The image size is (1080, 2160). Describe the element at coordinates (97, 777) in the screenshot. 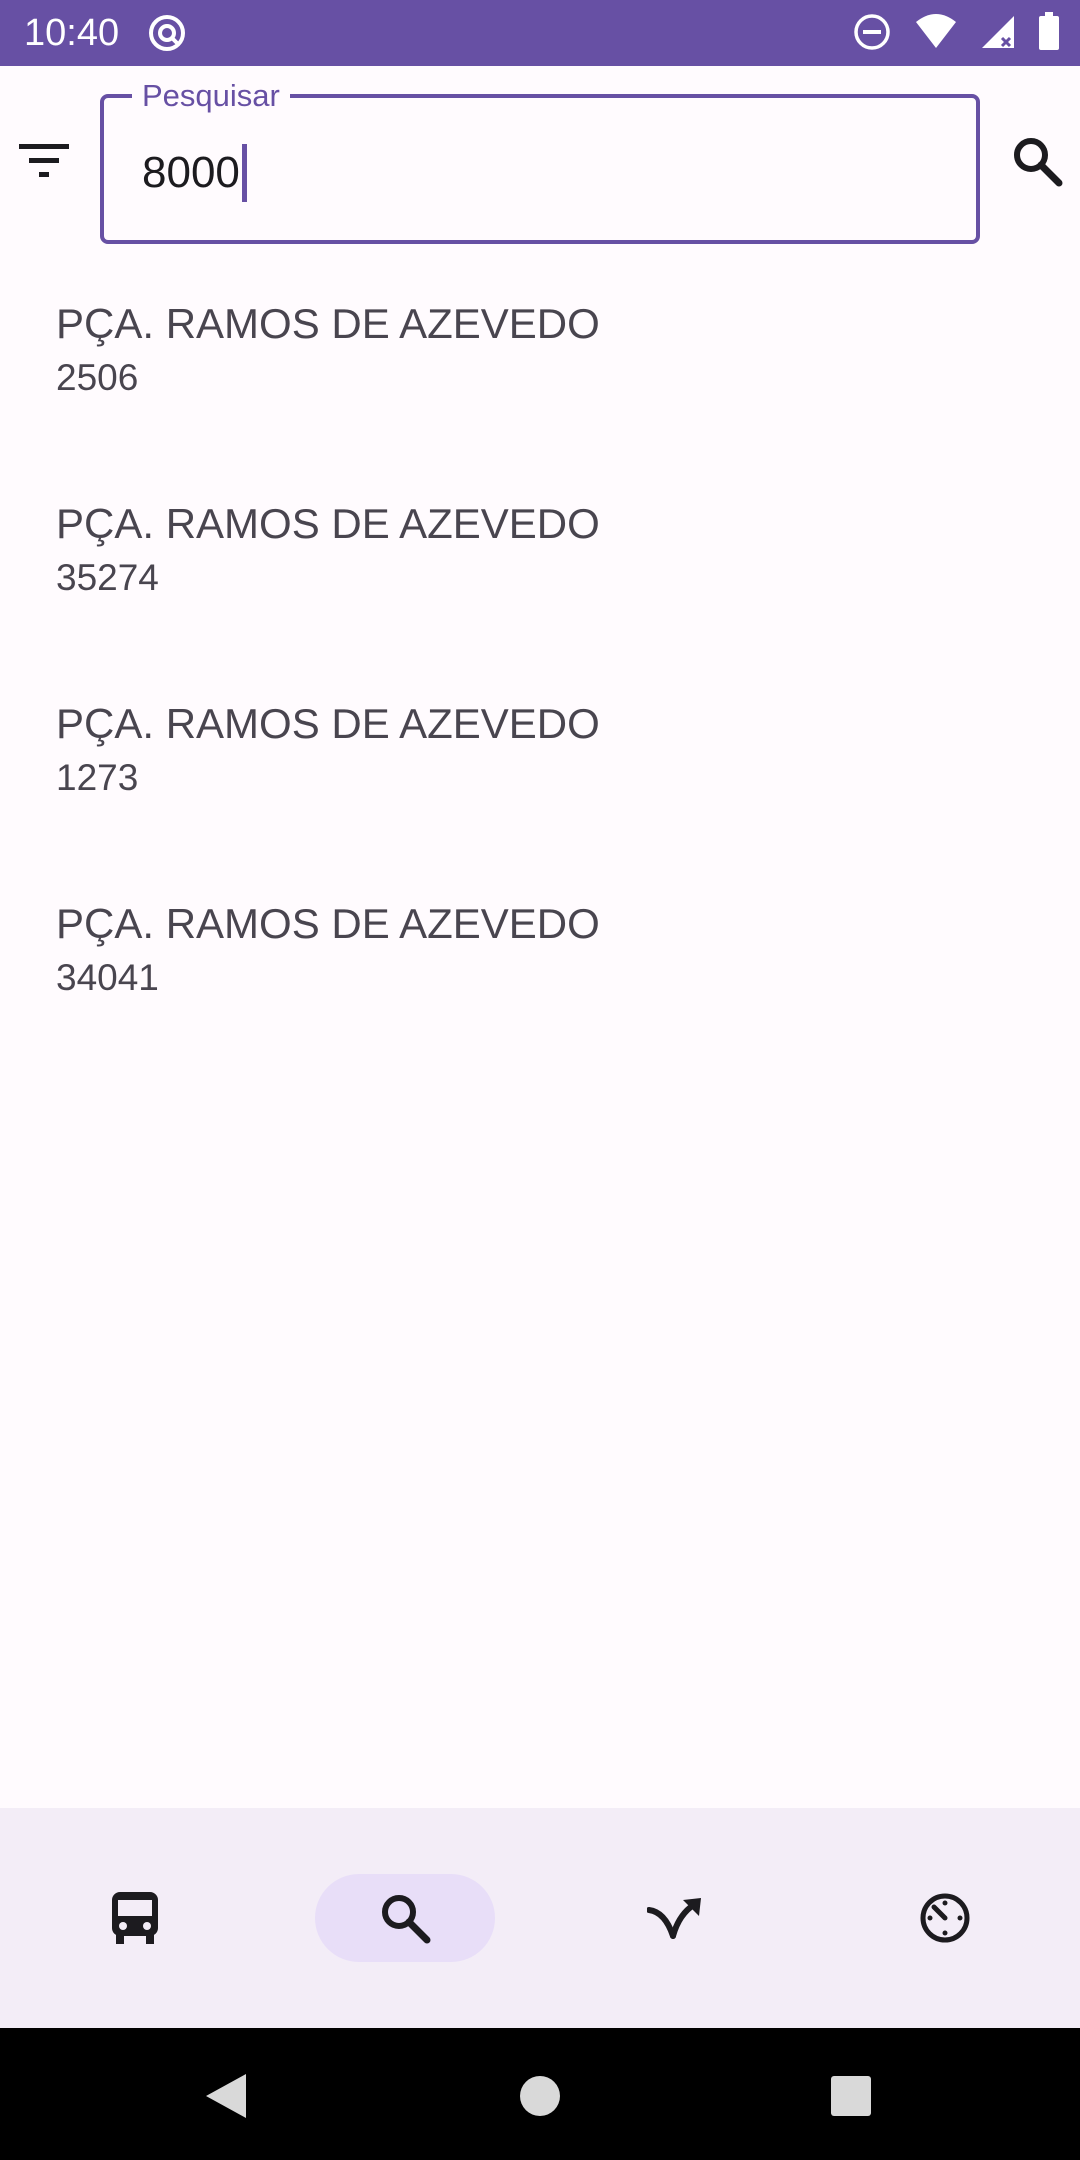

I see `result-subtitle: 1273` at that location.